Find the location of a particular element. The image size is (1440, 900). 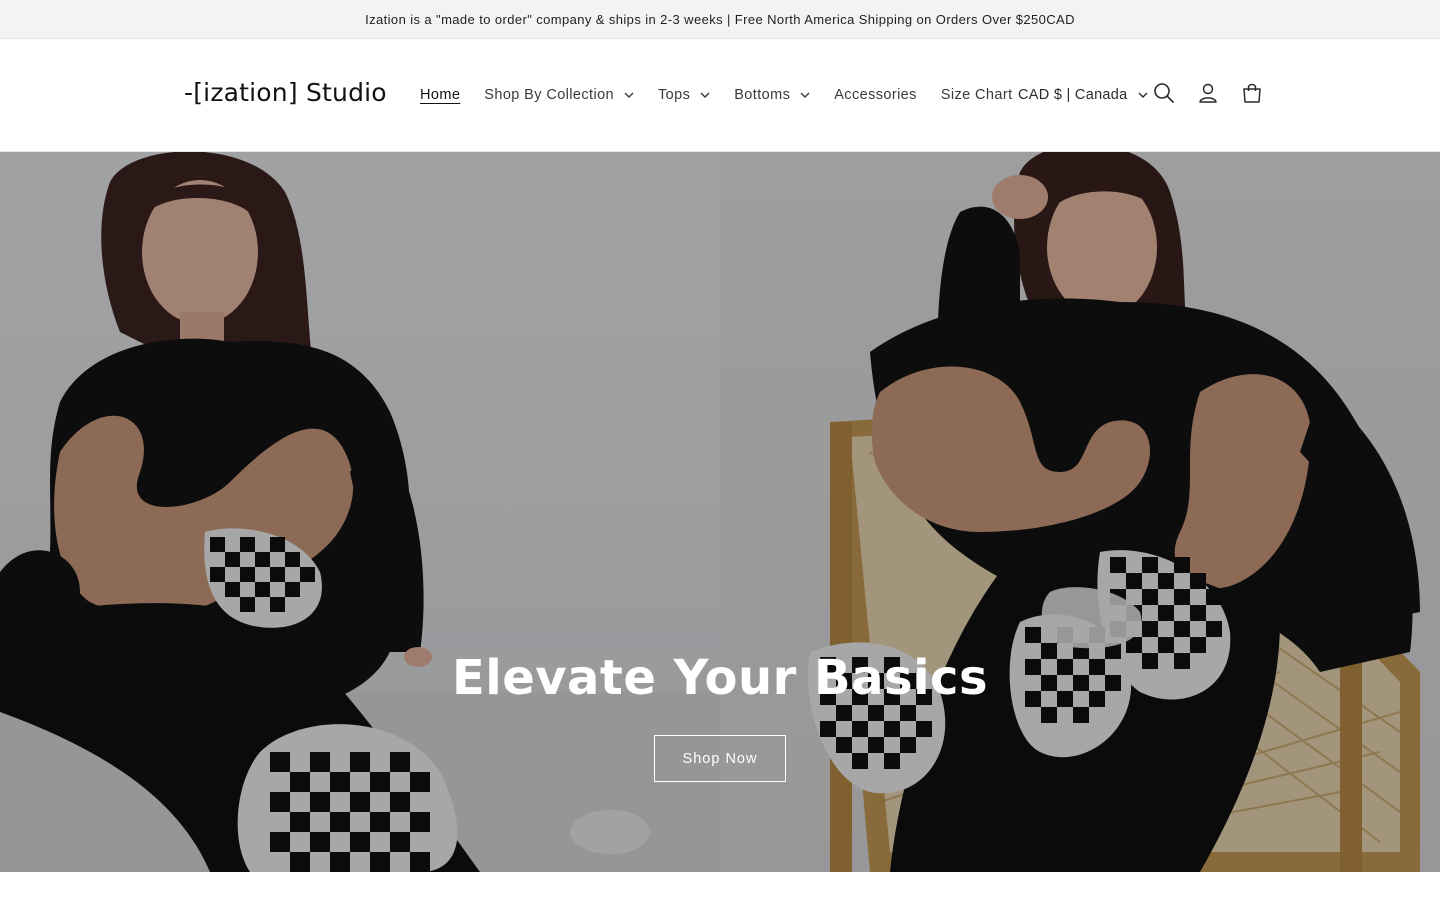

account-button is located at coordinates (1208, 95).